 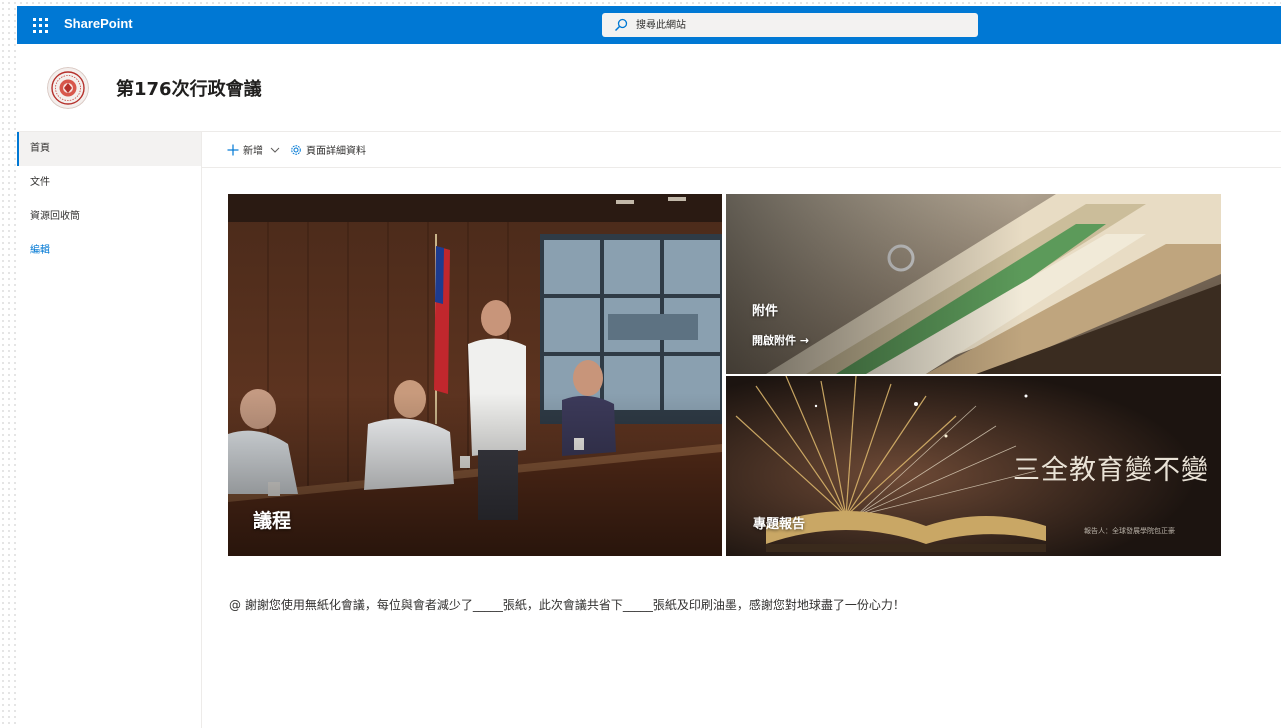 I want to click on new-button: 新增, so click(x=253, y=149).